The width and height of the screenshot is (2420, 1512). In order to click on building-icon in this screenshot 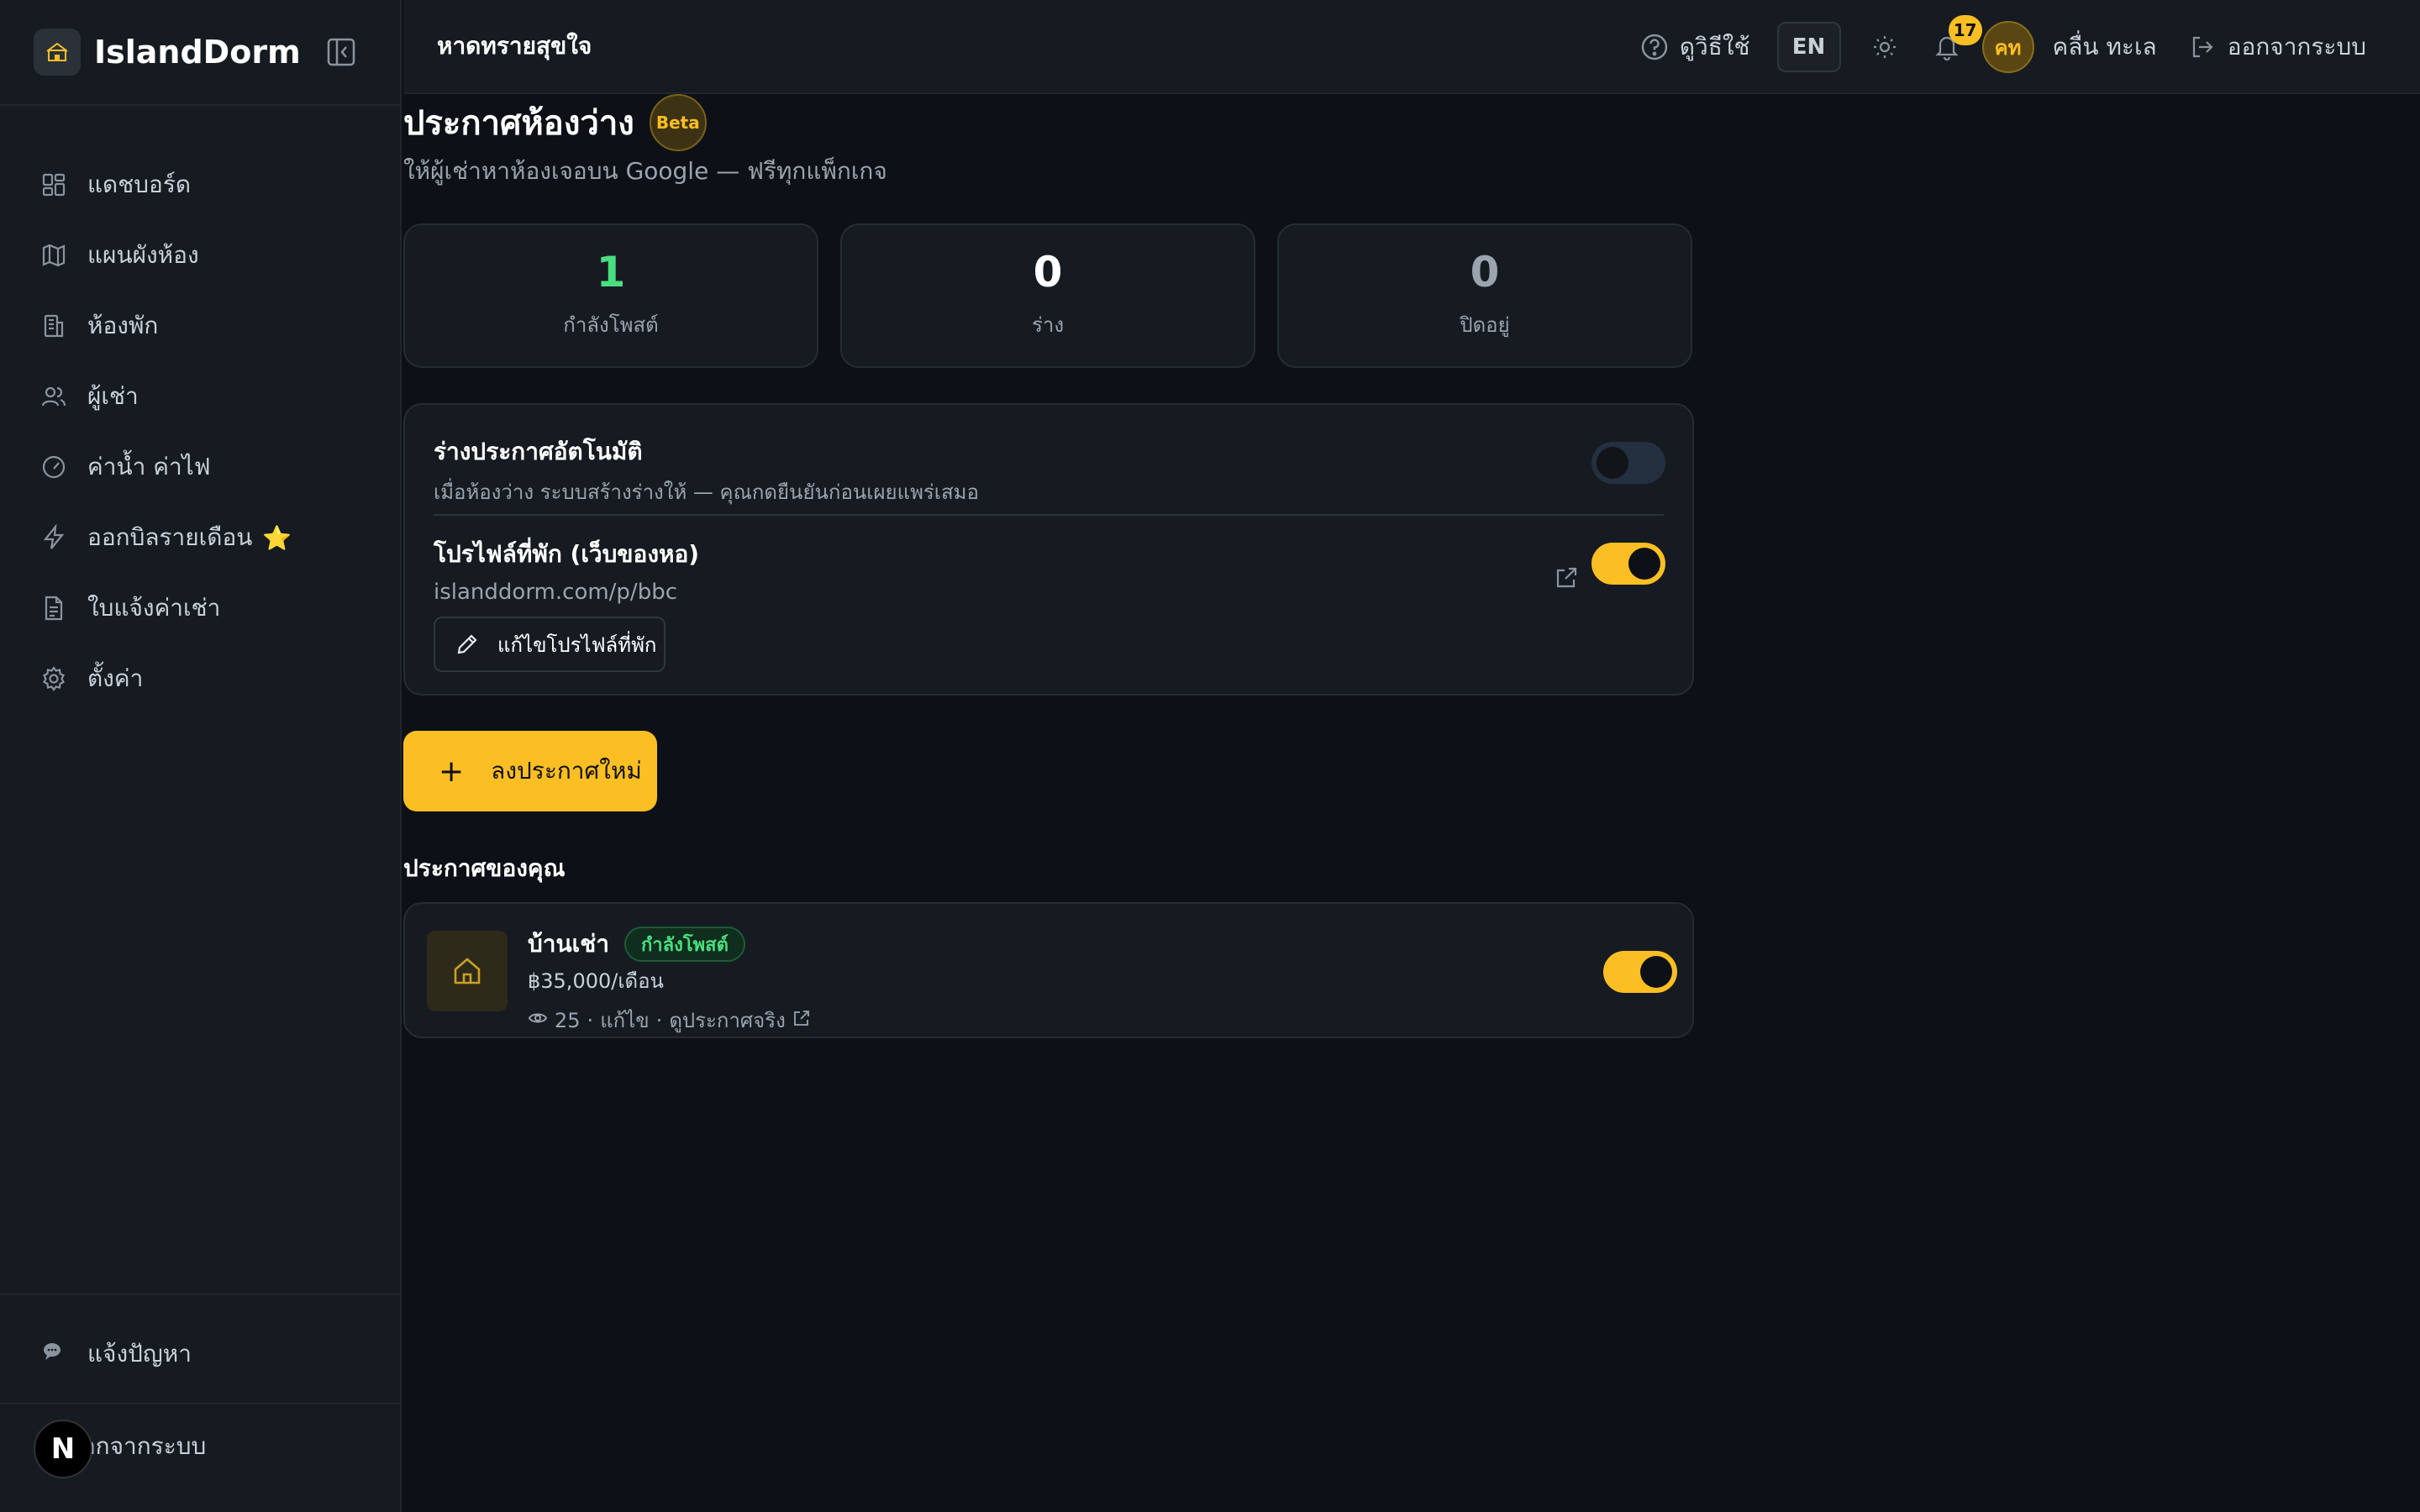, I will do `click(53, 325)`.